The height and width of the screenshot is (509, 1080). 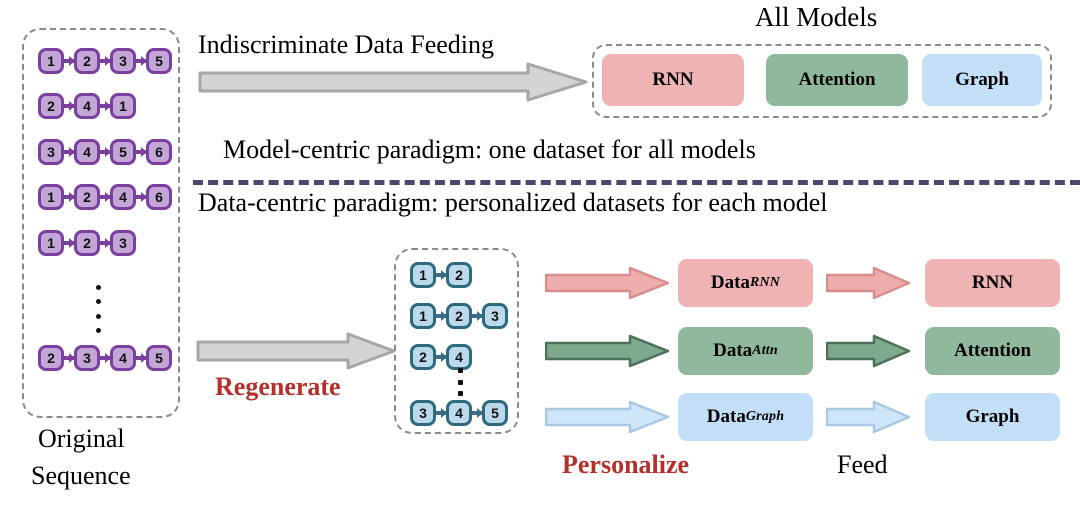 I want to click on all-models-title: All Models, so click(x=816, y=17).